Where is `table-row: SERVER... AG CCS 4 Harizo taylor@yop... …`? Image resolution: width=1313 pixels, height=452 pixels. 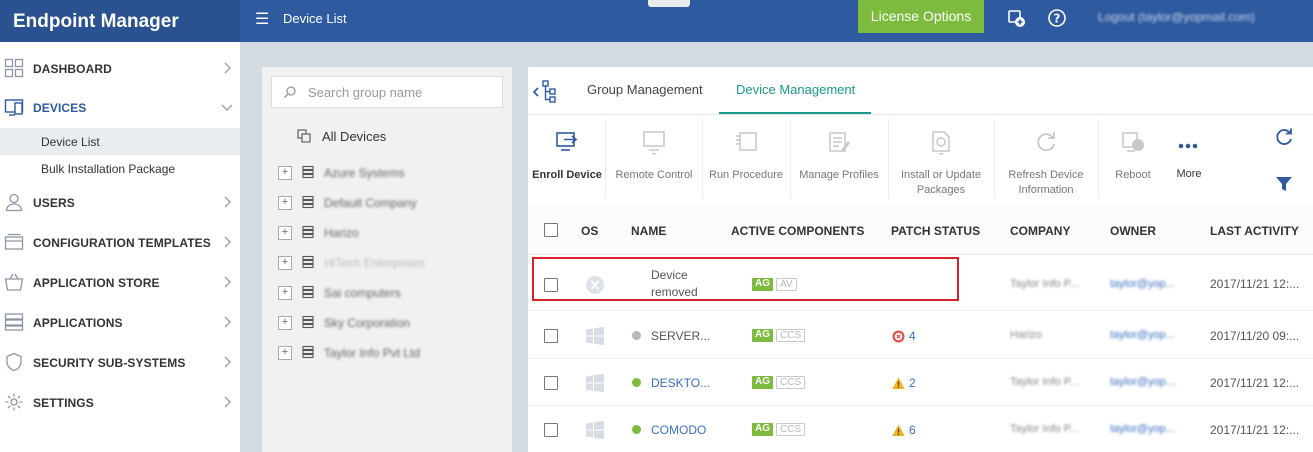 table-row: SERVER... AG CCS 4 Harizo taylor@yop... … is located at coordinates (920, 335).